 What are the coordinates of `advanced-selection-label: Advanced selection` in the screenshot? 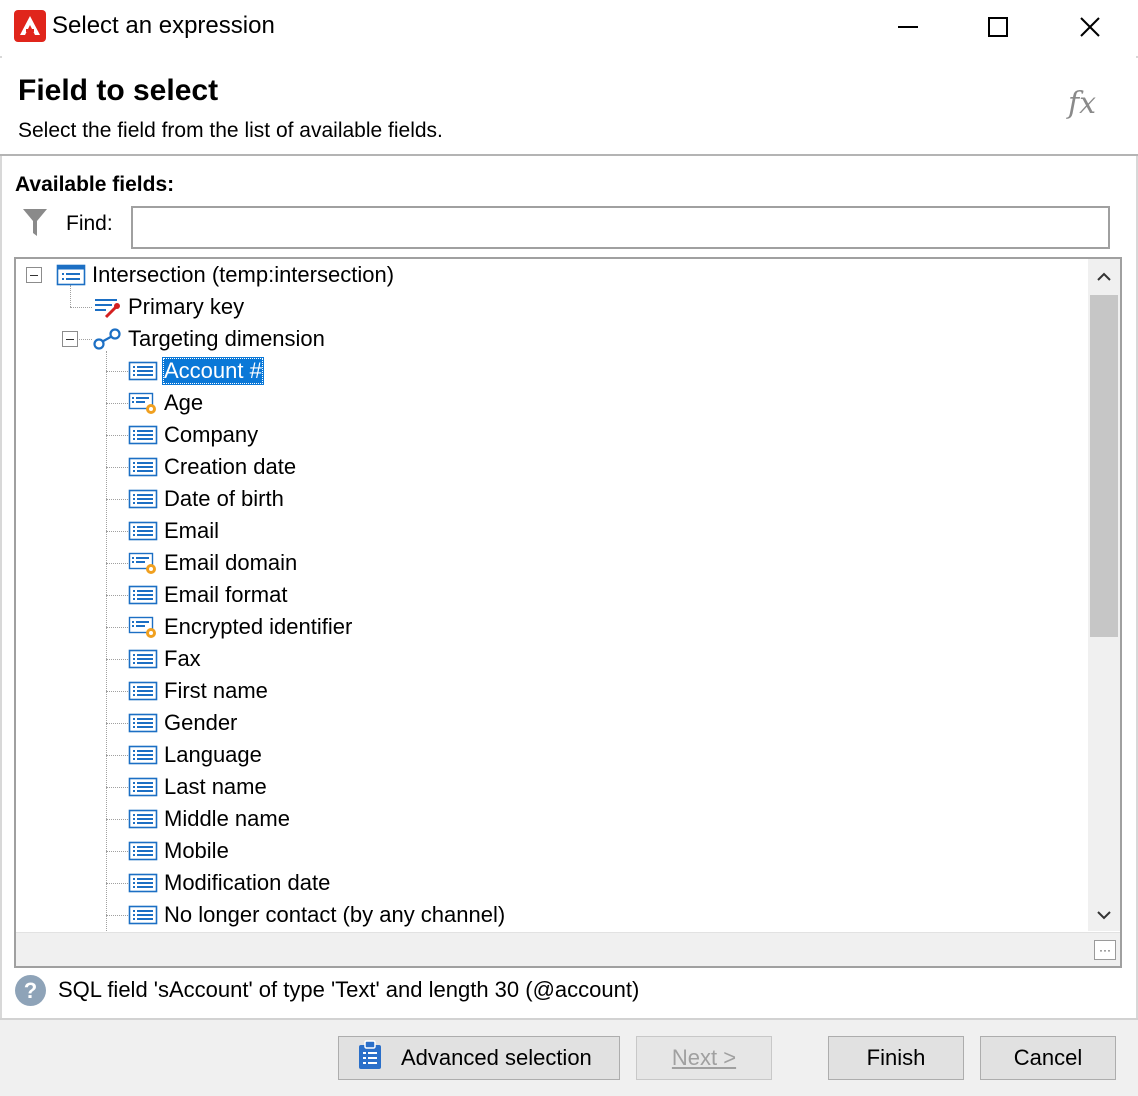 It's located at (496, 1057).